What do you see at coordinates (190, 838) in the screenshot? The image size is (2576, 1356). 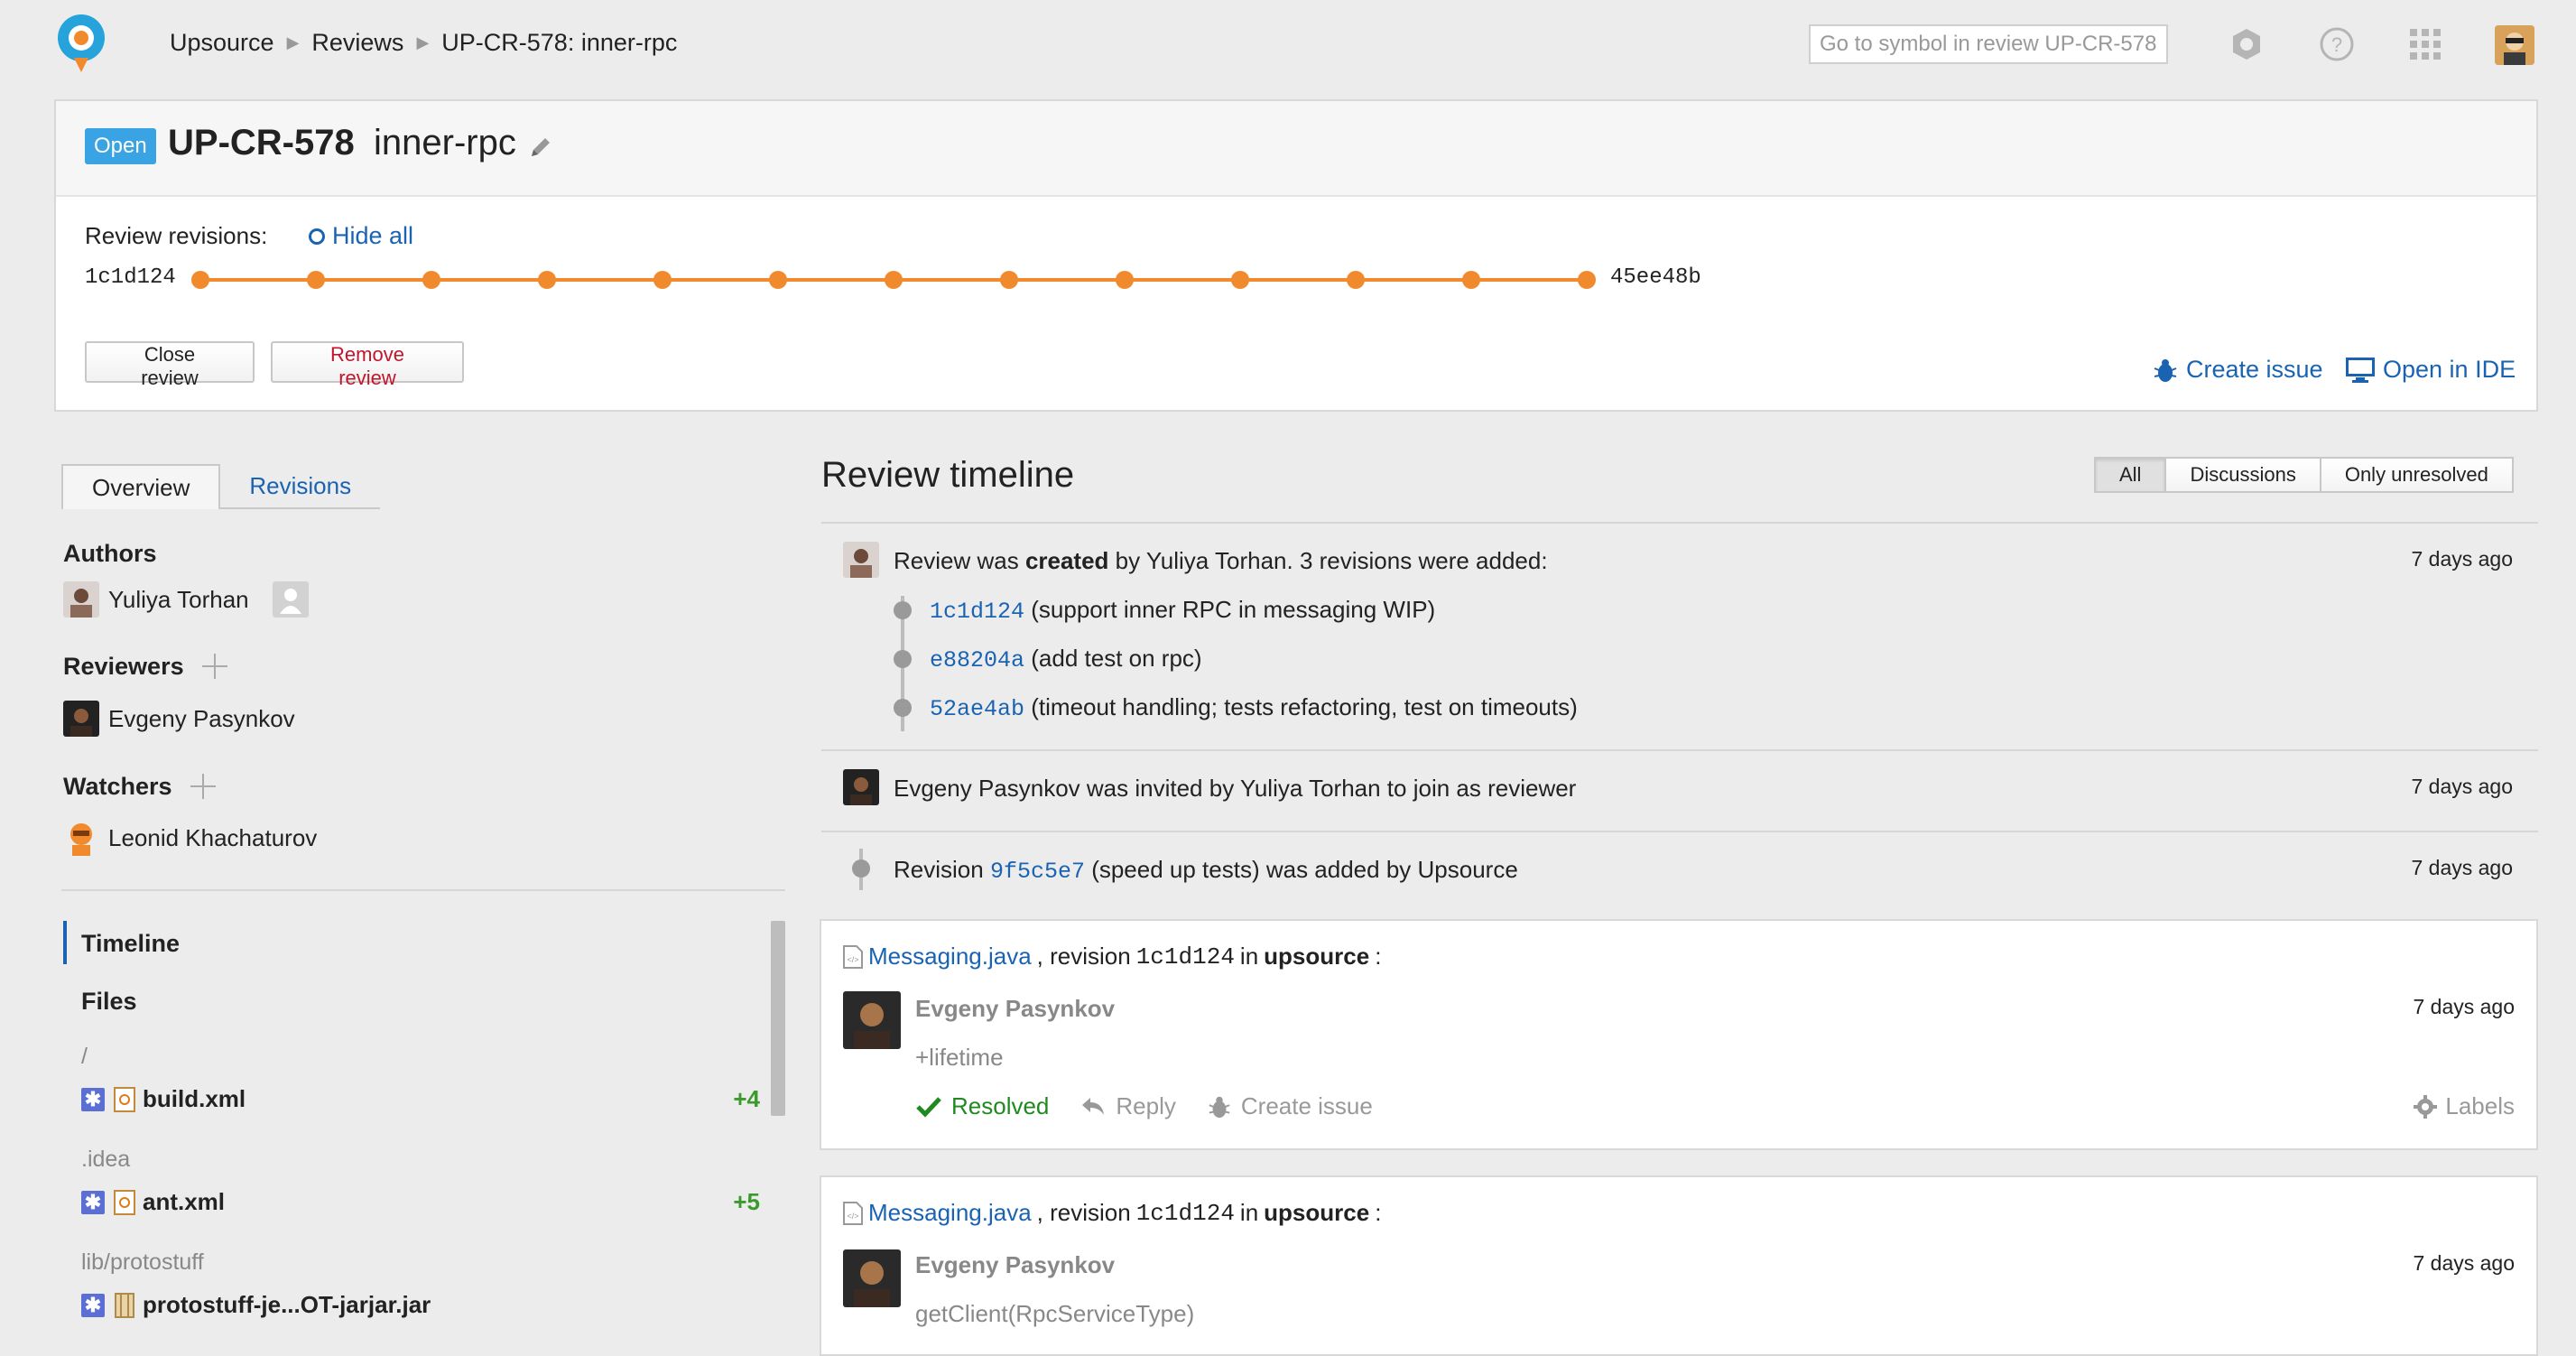 I see `watcher-leonid: Leonid Khachaturov` at bounding box center [190, 838].